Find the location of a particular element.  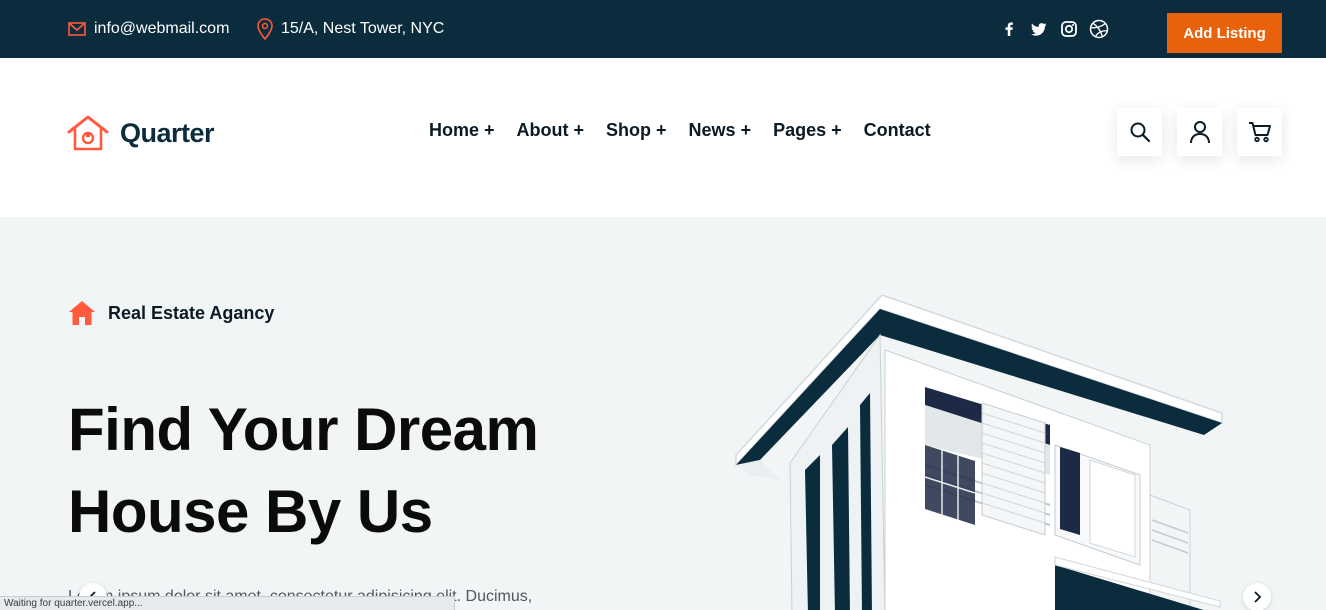

contact-email: info@webmail.com is located at coordinates (148, 29).